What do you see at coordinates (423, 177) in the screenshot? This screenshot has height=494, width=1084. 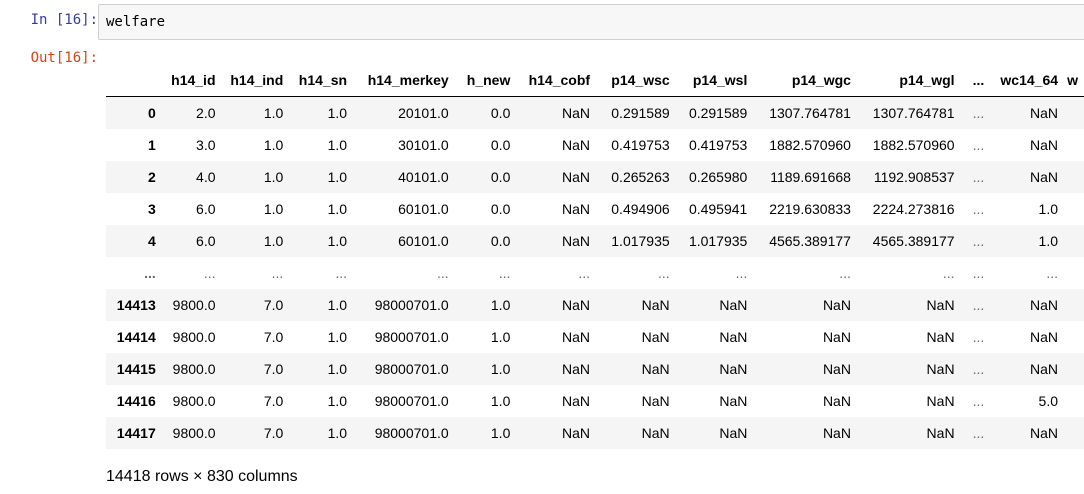 I see `table-cell: 40101.0` at bounding box center [423, 177].